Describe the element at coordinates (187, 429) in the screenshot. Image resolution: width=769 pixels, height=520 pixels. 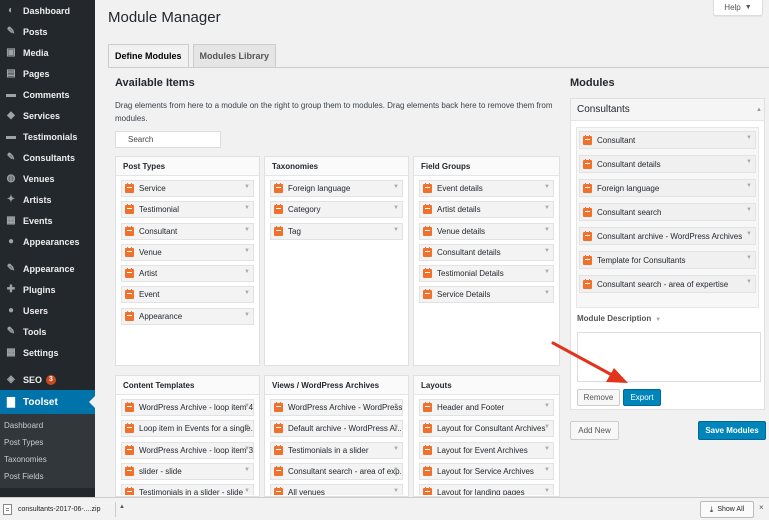
I see `list-item: Loop item in Events for a single... ▼` at that location.